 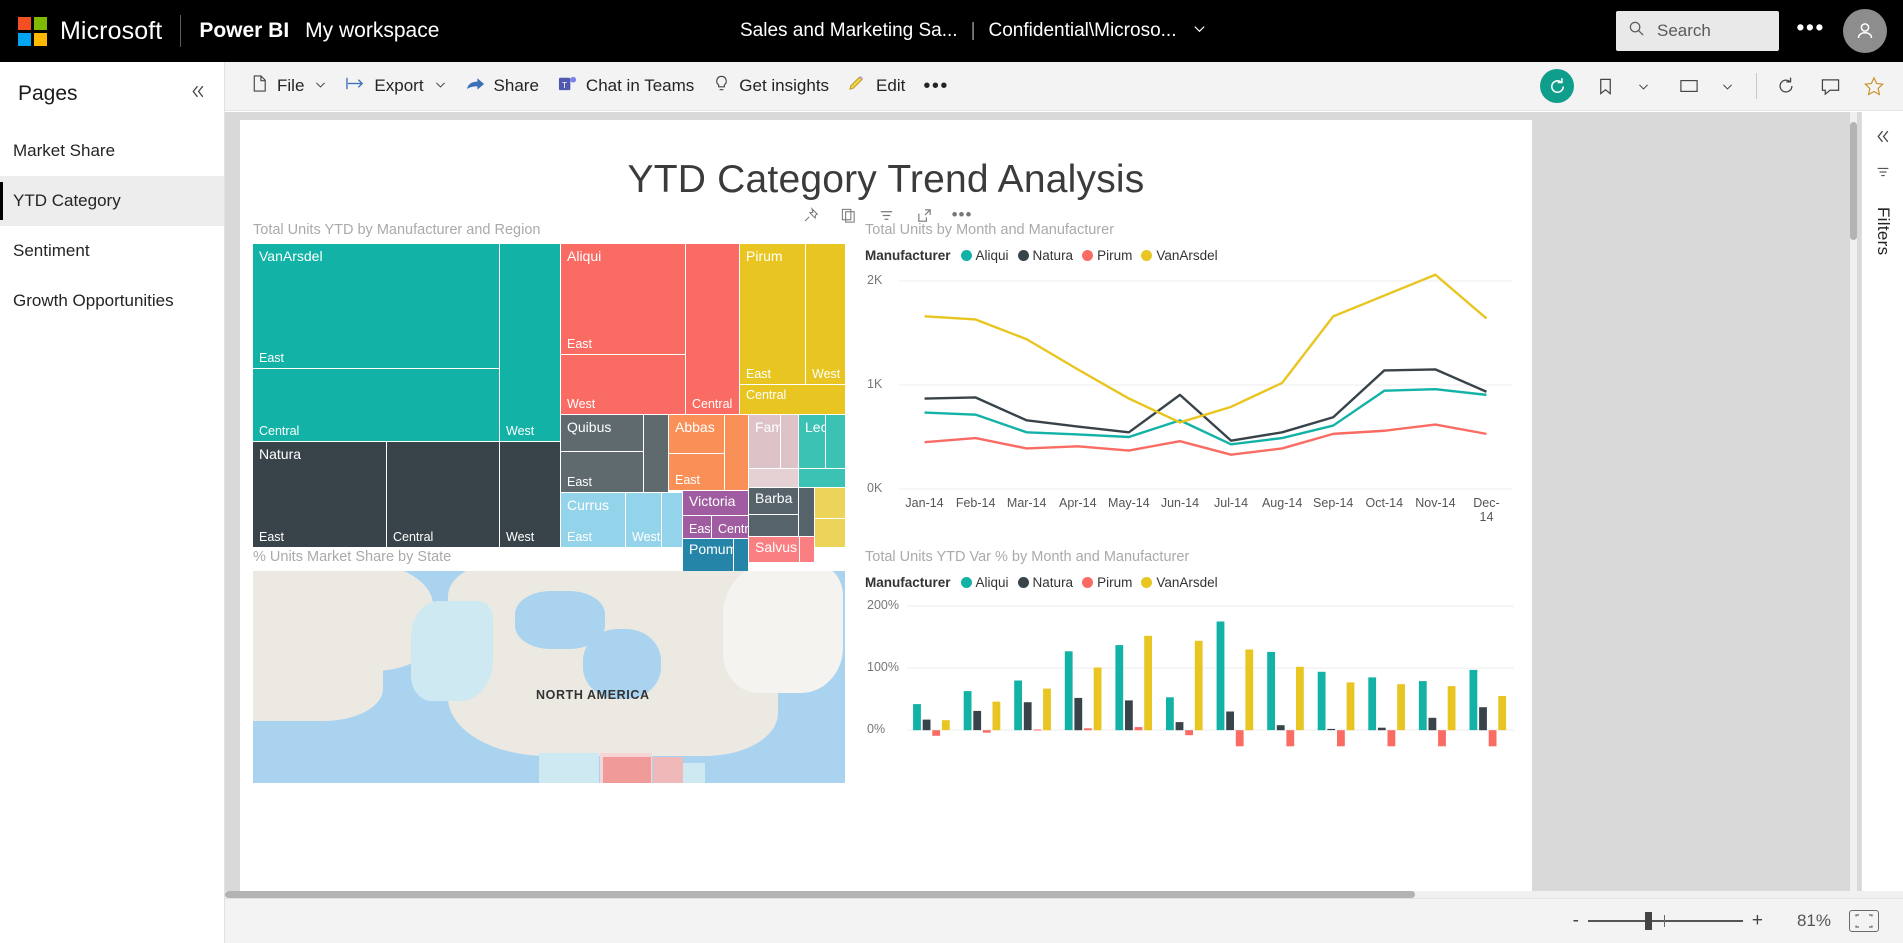 I want to click on treemap-cell-pirum-central: Central, so click(x=792, y=399).